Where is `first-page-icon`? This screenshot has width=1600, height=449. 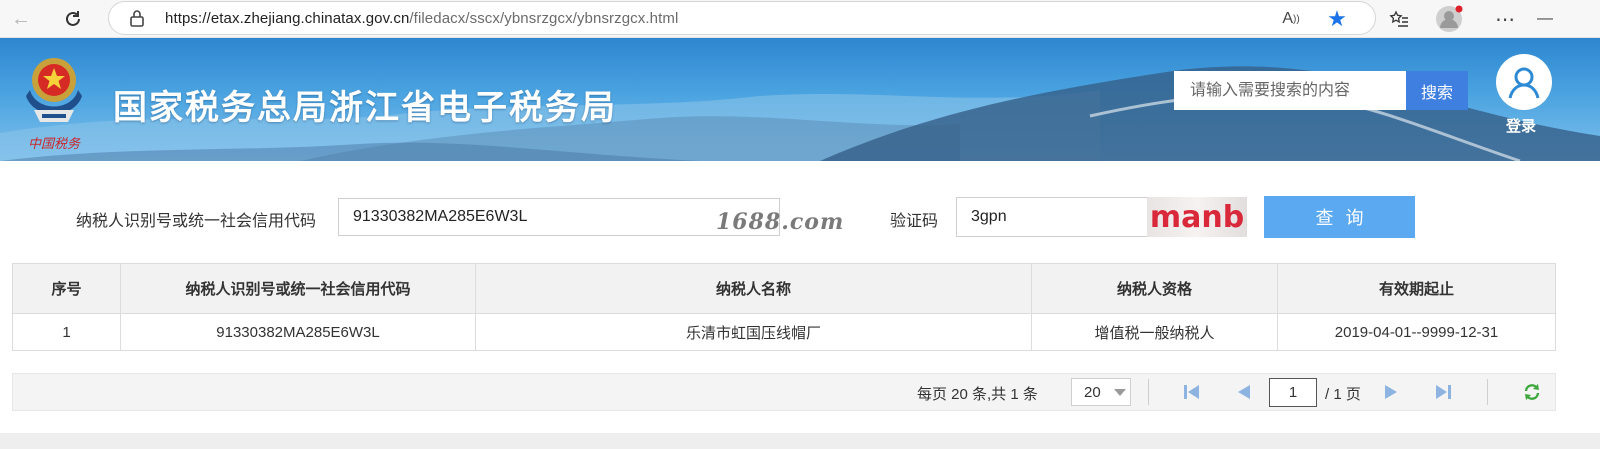 first-page-icon is located at coordinates (1192, 392).